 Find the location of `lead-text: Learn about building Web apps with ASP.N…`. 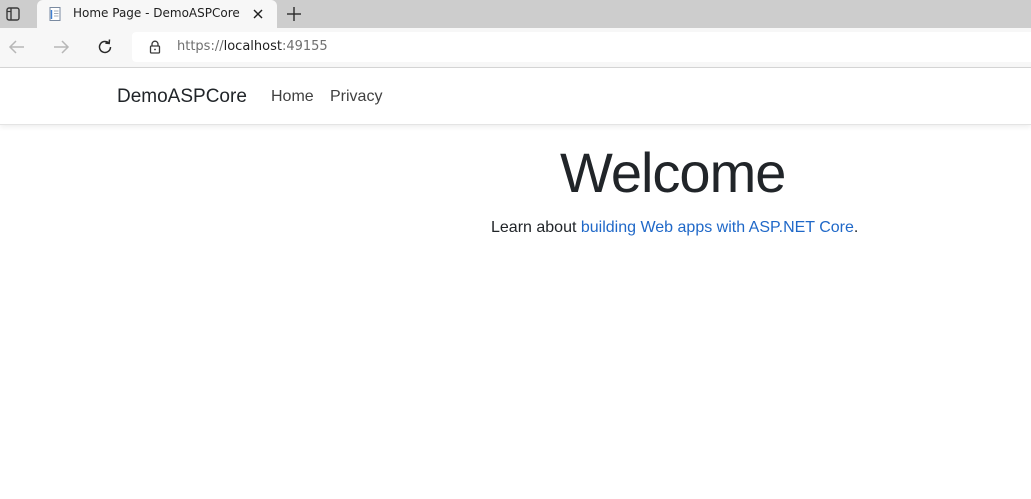

lead-text: Learn about building Web apps with ASP.N… is located at coordinates (674, 228).